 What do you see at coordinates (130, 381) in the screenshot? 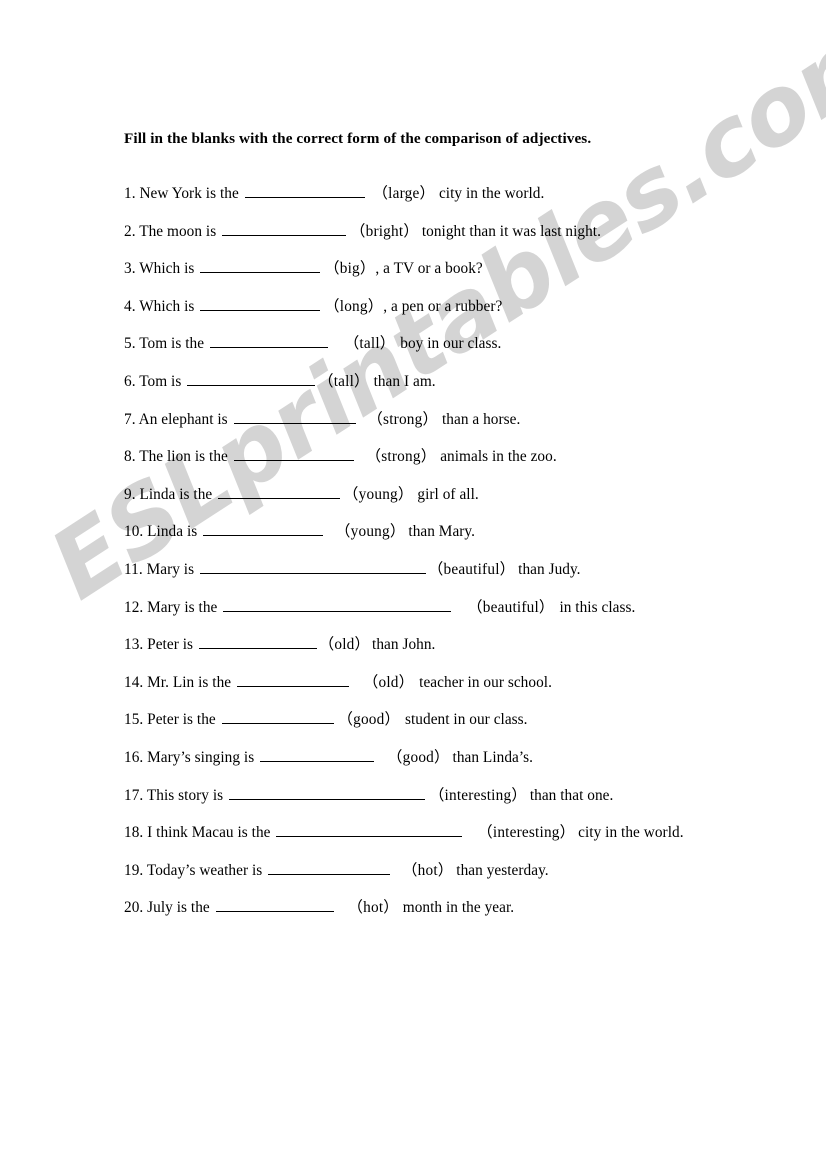
I see `question-number: 6.` at bounding box center [130, 381].